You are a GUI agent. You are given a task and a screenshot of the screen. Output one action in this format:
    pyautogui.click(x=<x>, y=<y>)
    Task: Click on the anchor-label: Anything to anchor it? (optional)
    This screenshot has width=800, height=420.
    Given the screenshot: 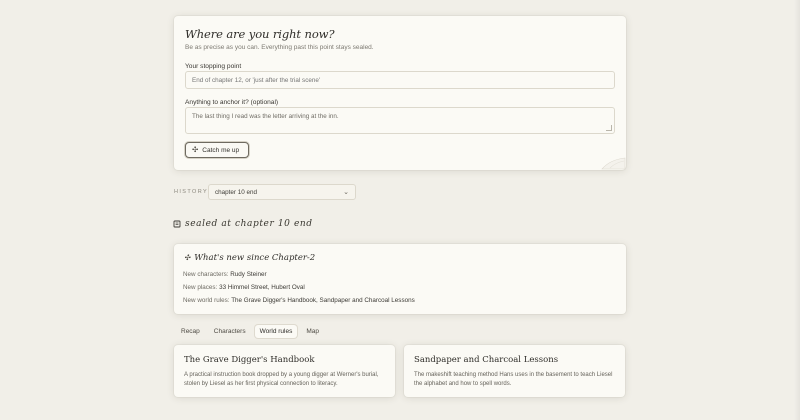 What is the action you would take?
    pyautogui.click(x=232, y=102)
    